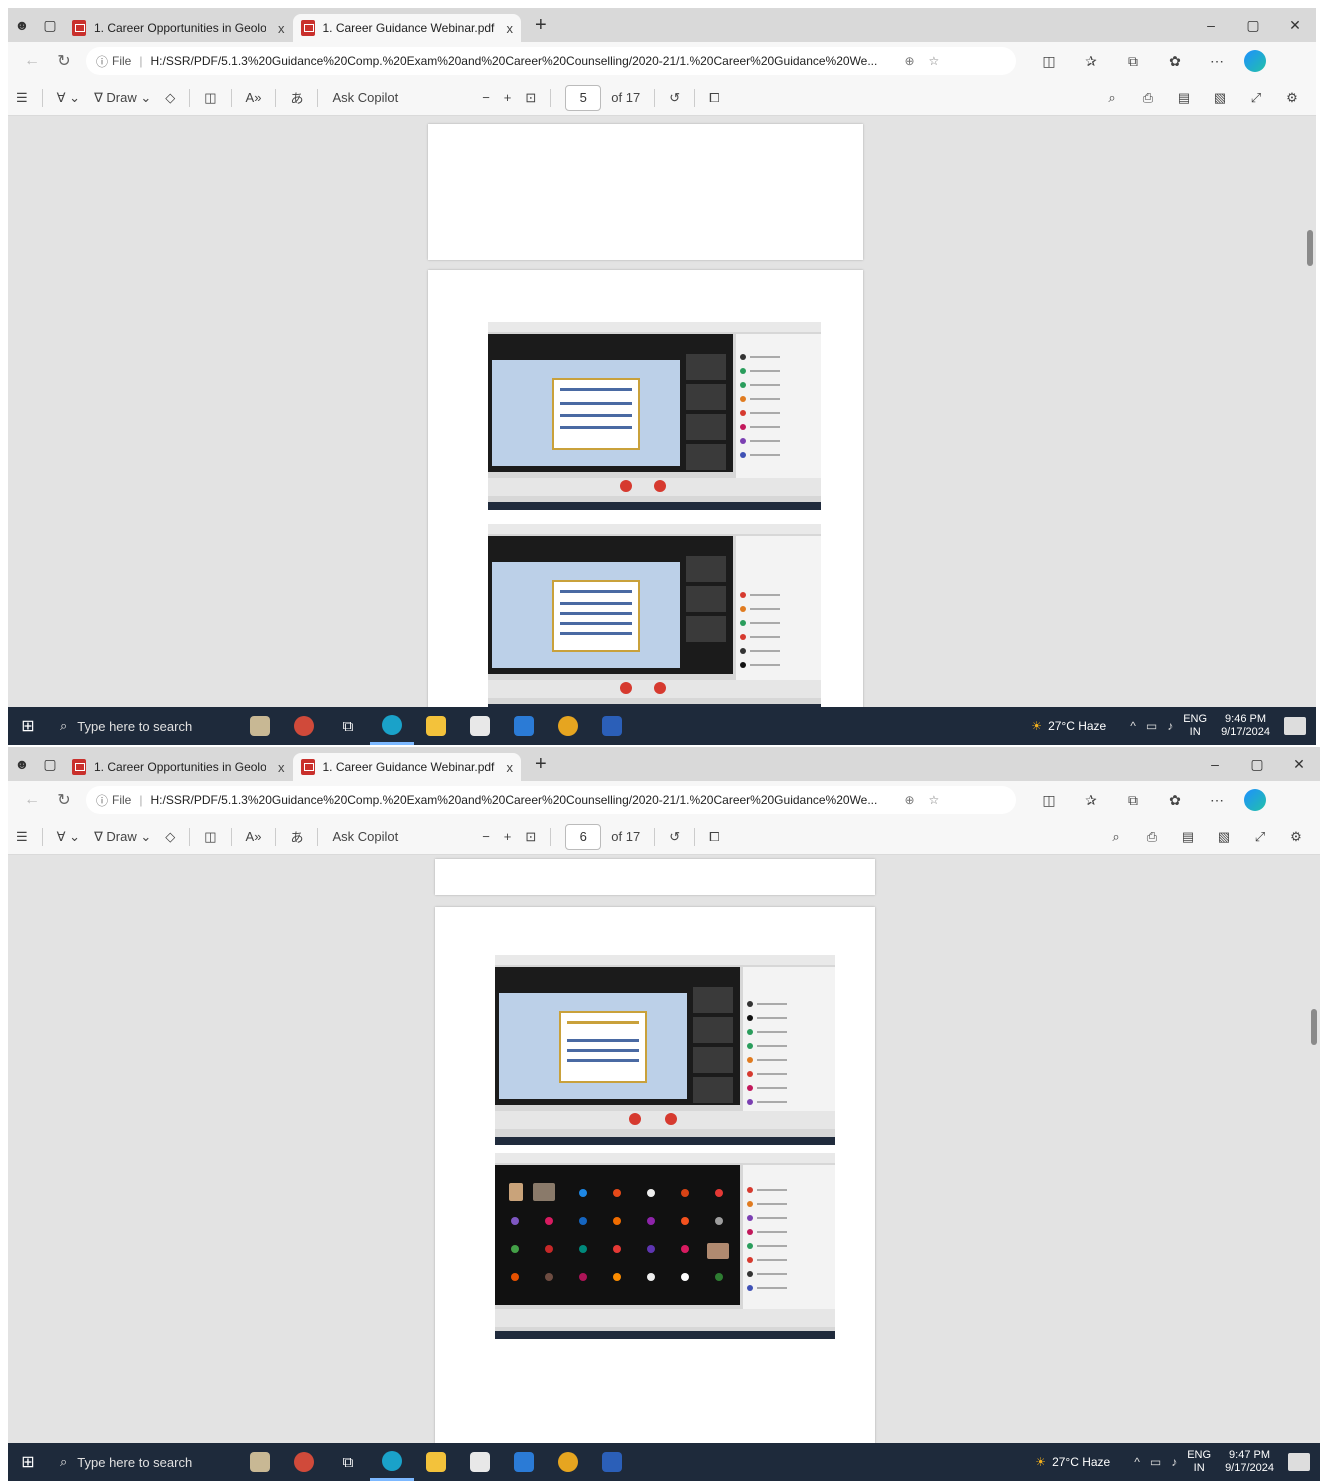  Describe the element at coordinates (296, 836) in the screenshot. I see `translate-icon: あ` at that location.